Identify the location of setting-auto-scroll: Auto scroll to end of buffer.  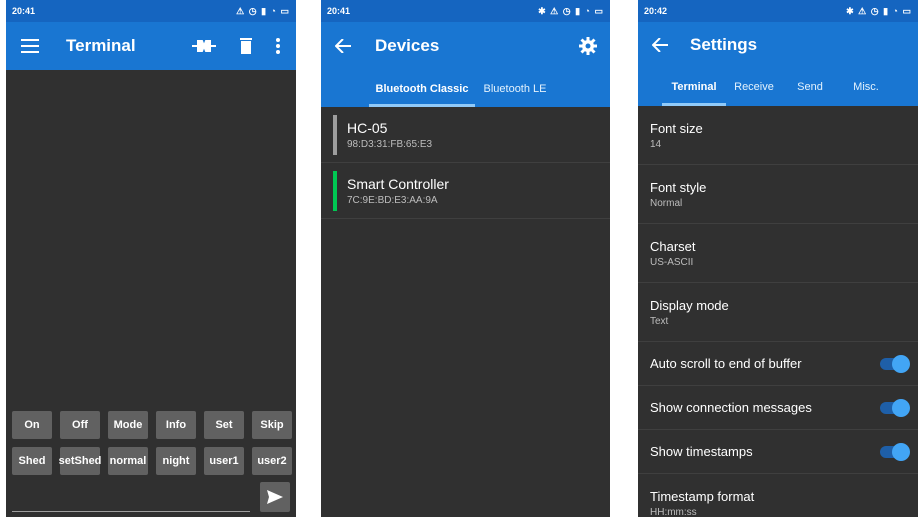
(778, 364).